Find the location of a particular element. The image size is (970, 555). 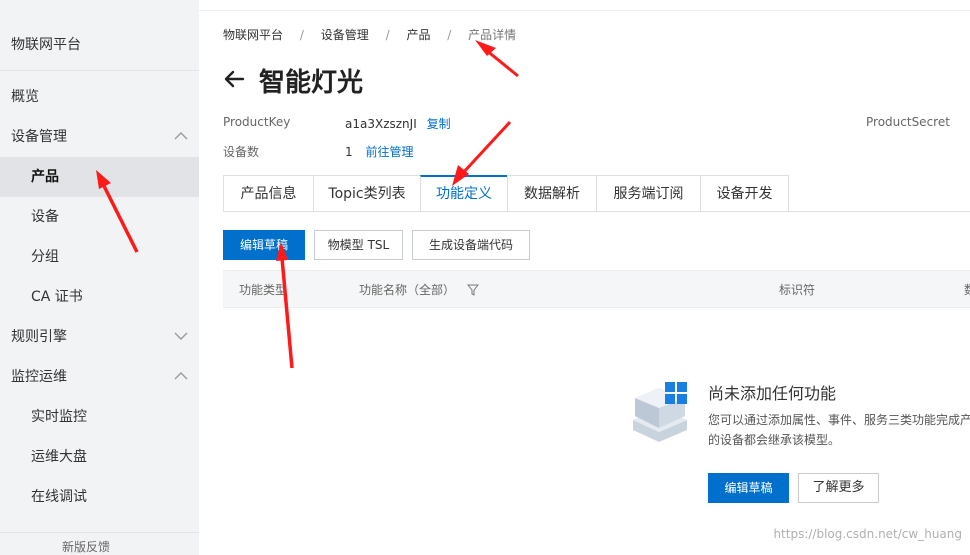

sidebar-item-group: 分组 is located at coordinates (99, 257).